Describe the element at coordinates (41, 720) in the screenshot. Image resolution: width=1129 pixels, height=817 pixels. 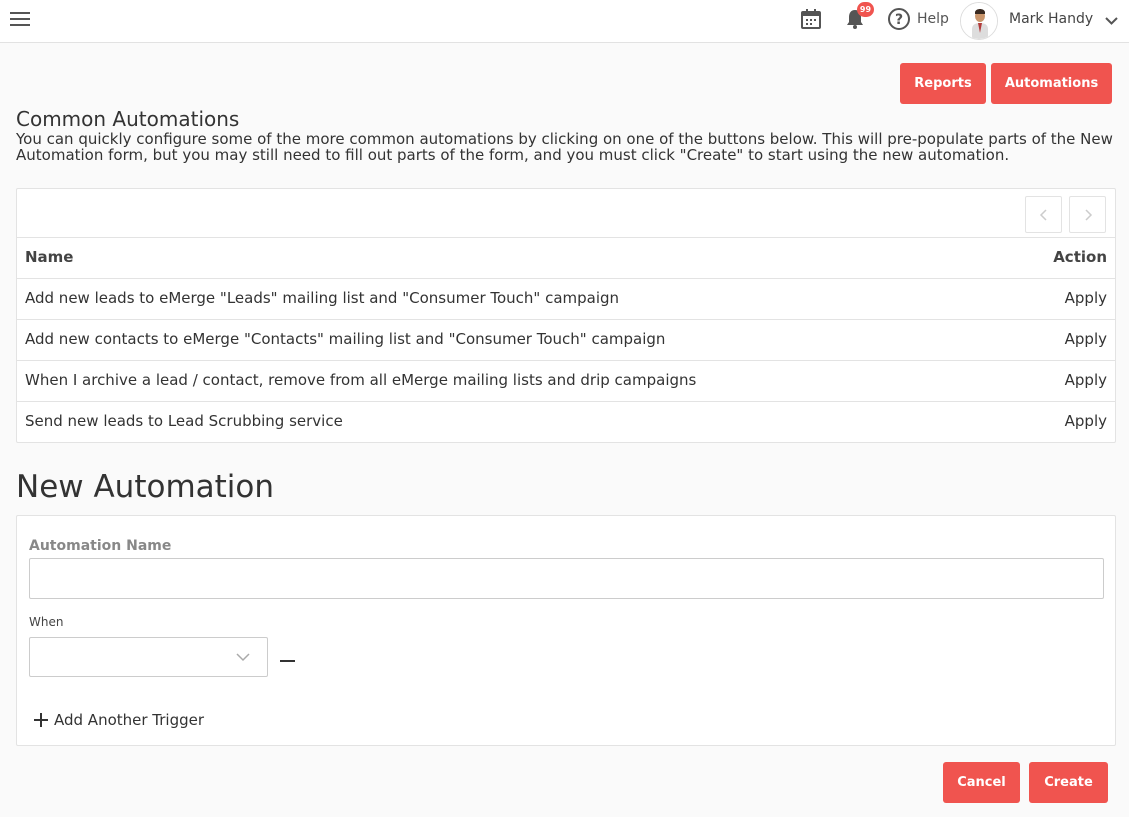
I see `plus-icon` at that location.